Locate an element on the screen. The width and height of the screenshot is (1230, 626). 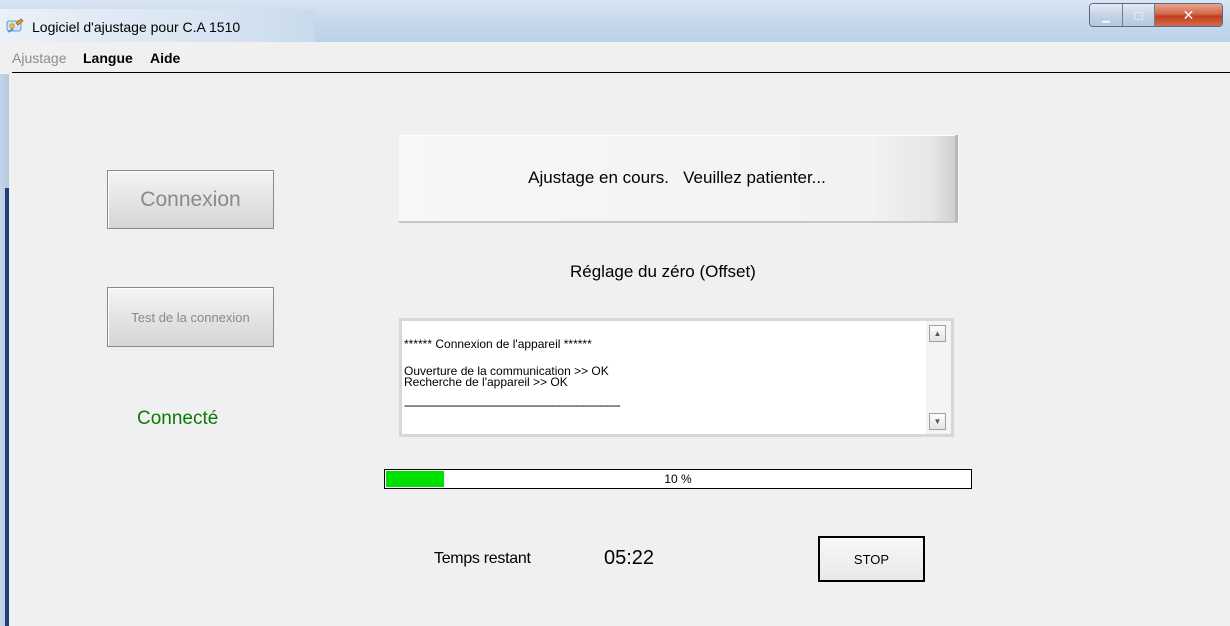
scroll-up-button: ▲ is located at coordinates (937, 333).